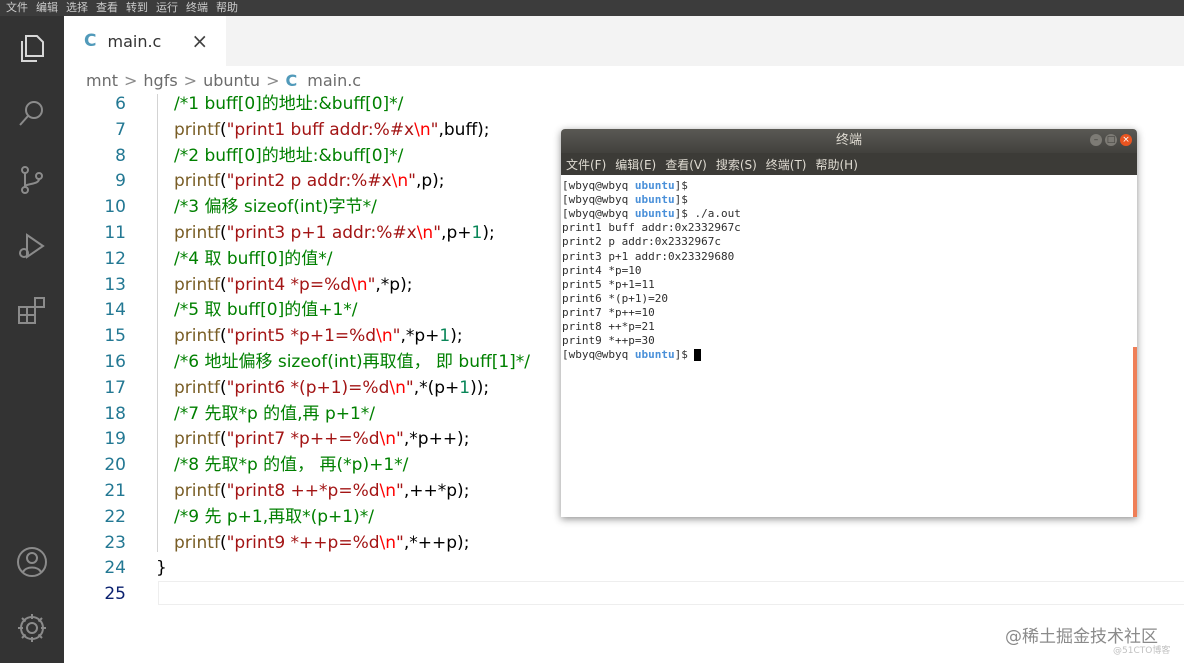 Image resolution: width=1184 pixels, height=663 pixels. I want to click on terminal-output-text: print8 ++*p=21, so click(608, 326).